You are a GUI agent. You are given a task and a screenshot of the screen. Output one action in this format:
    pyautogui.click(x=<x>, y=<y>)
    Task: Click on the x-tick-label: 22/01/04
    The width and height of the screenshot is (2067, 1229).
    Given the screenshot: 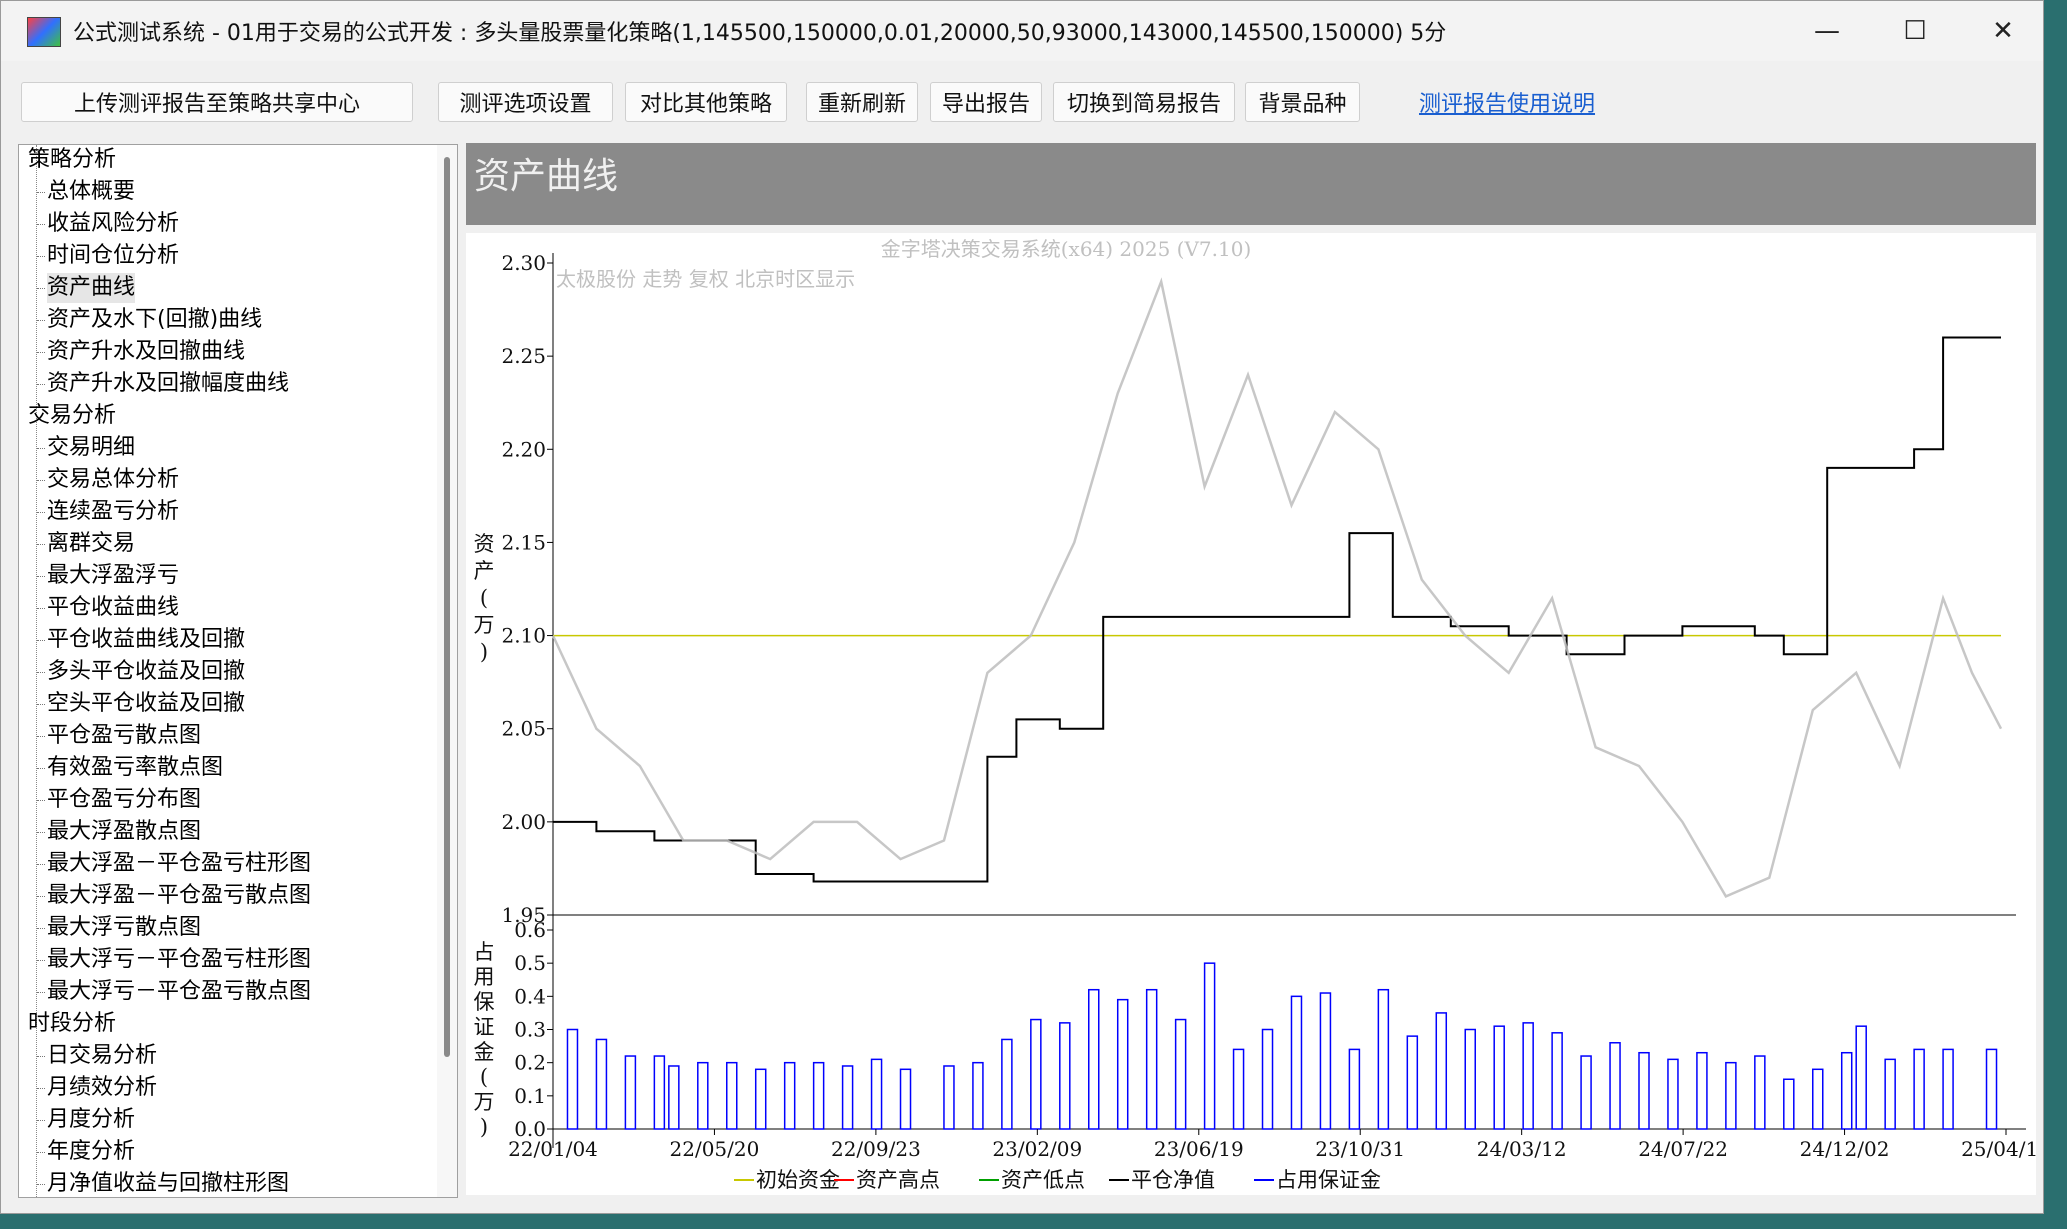 What is the action you would take?
    pyautogui.click(x=553, y=1149)
    